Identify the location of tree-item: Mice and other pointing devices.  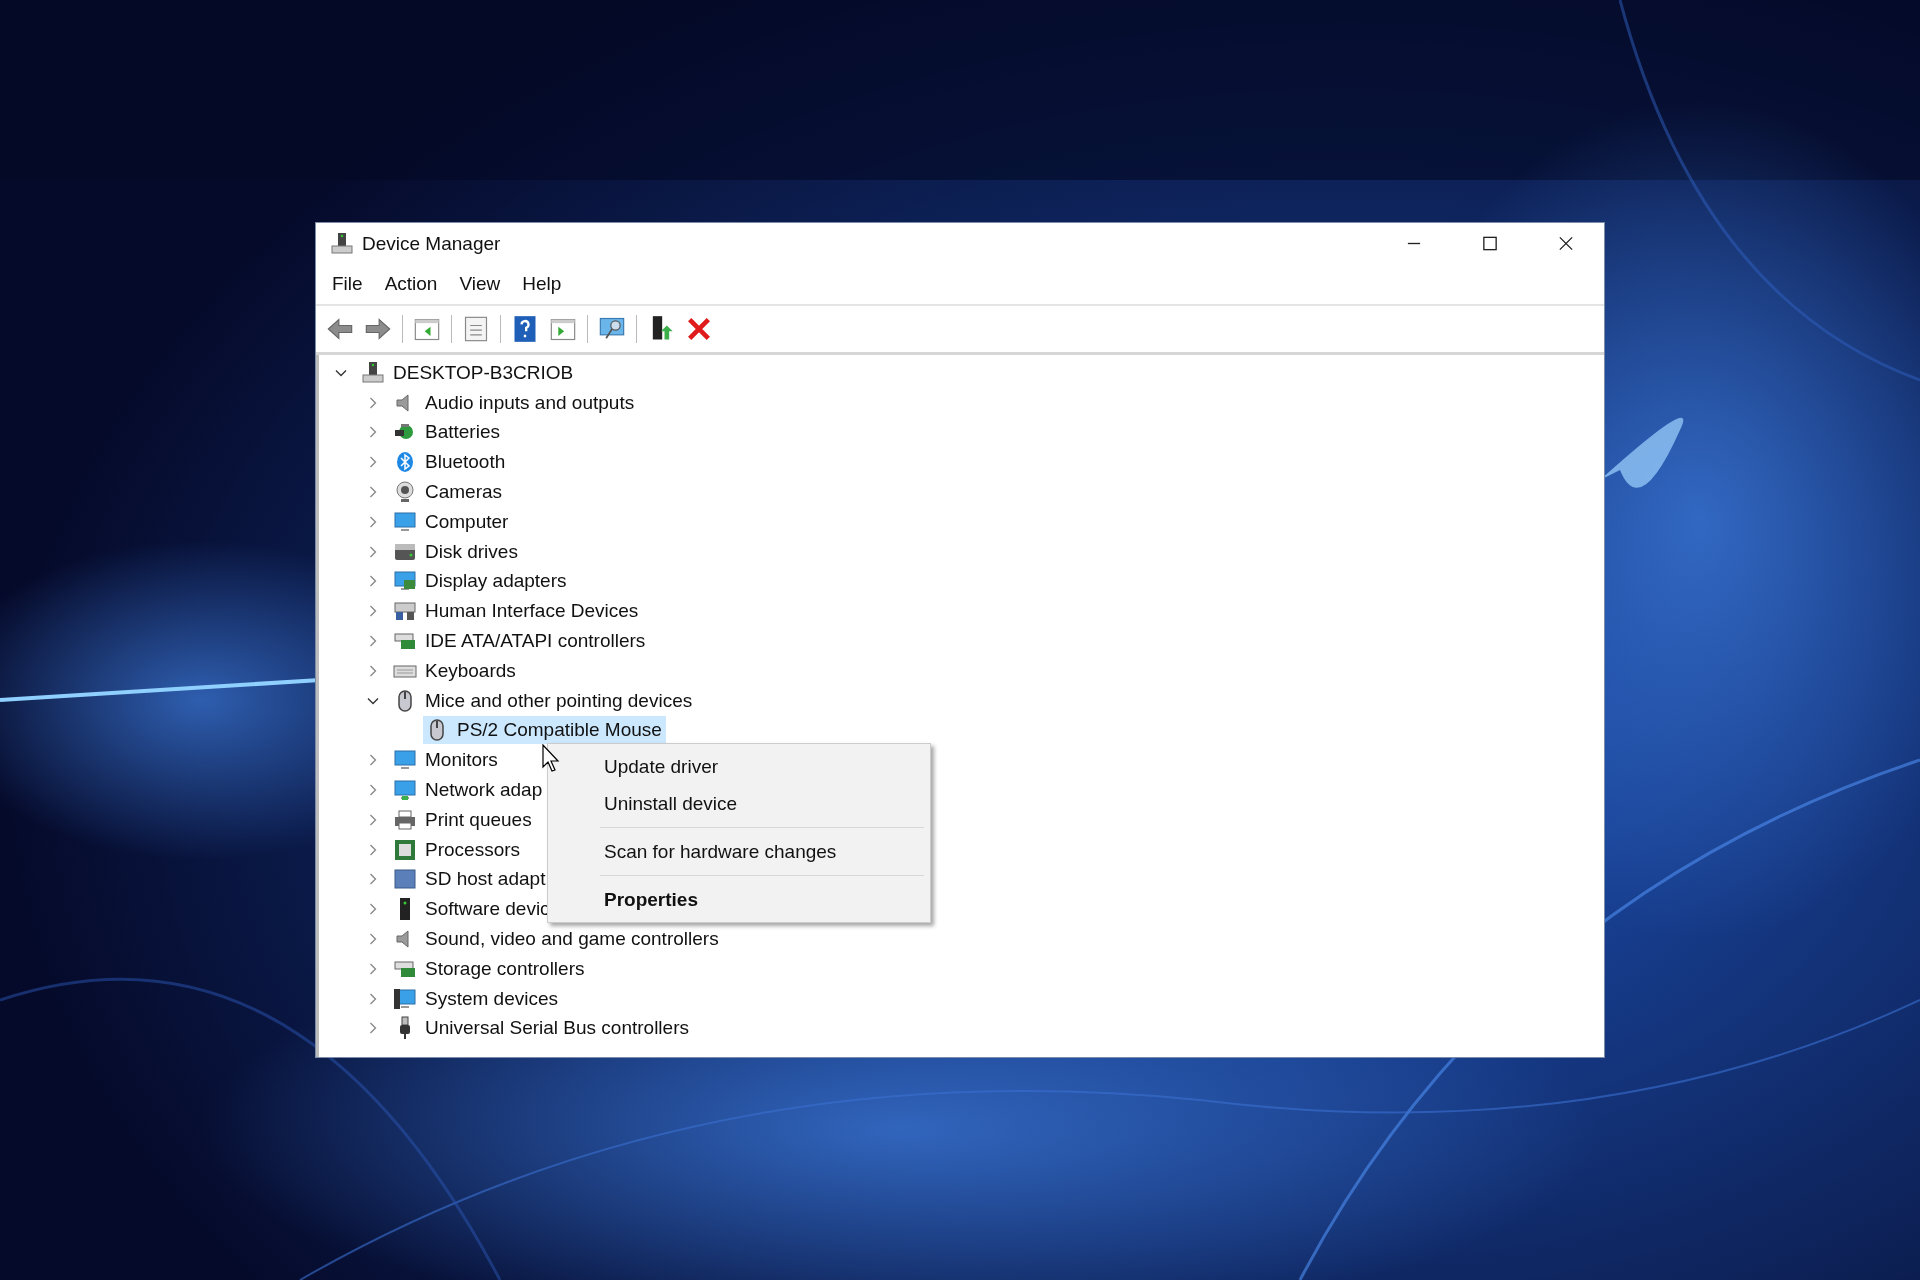
(544, 700).